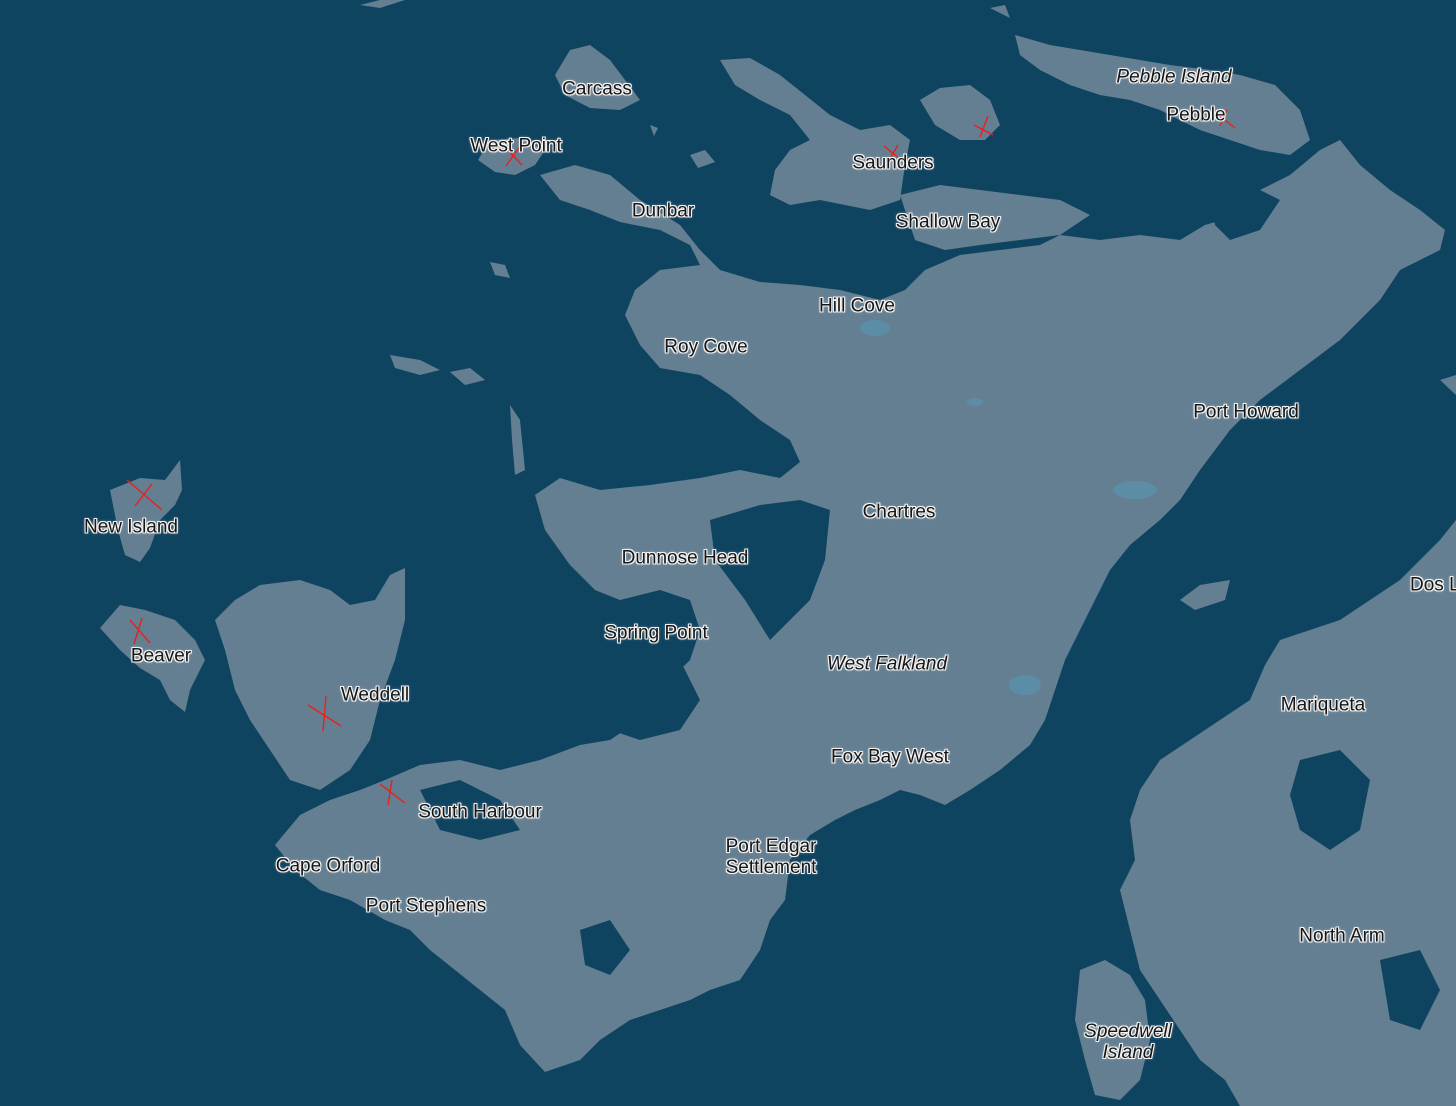  I want to click on label-spring-point: Spring Point, so click(656, 633).